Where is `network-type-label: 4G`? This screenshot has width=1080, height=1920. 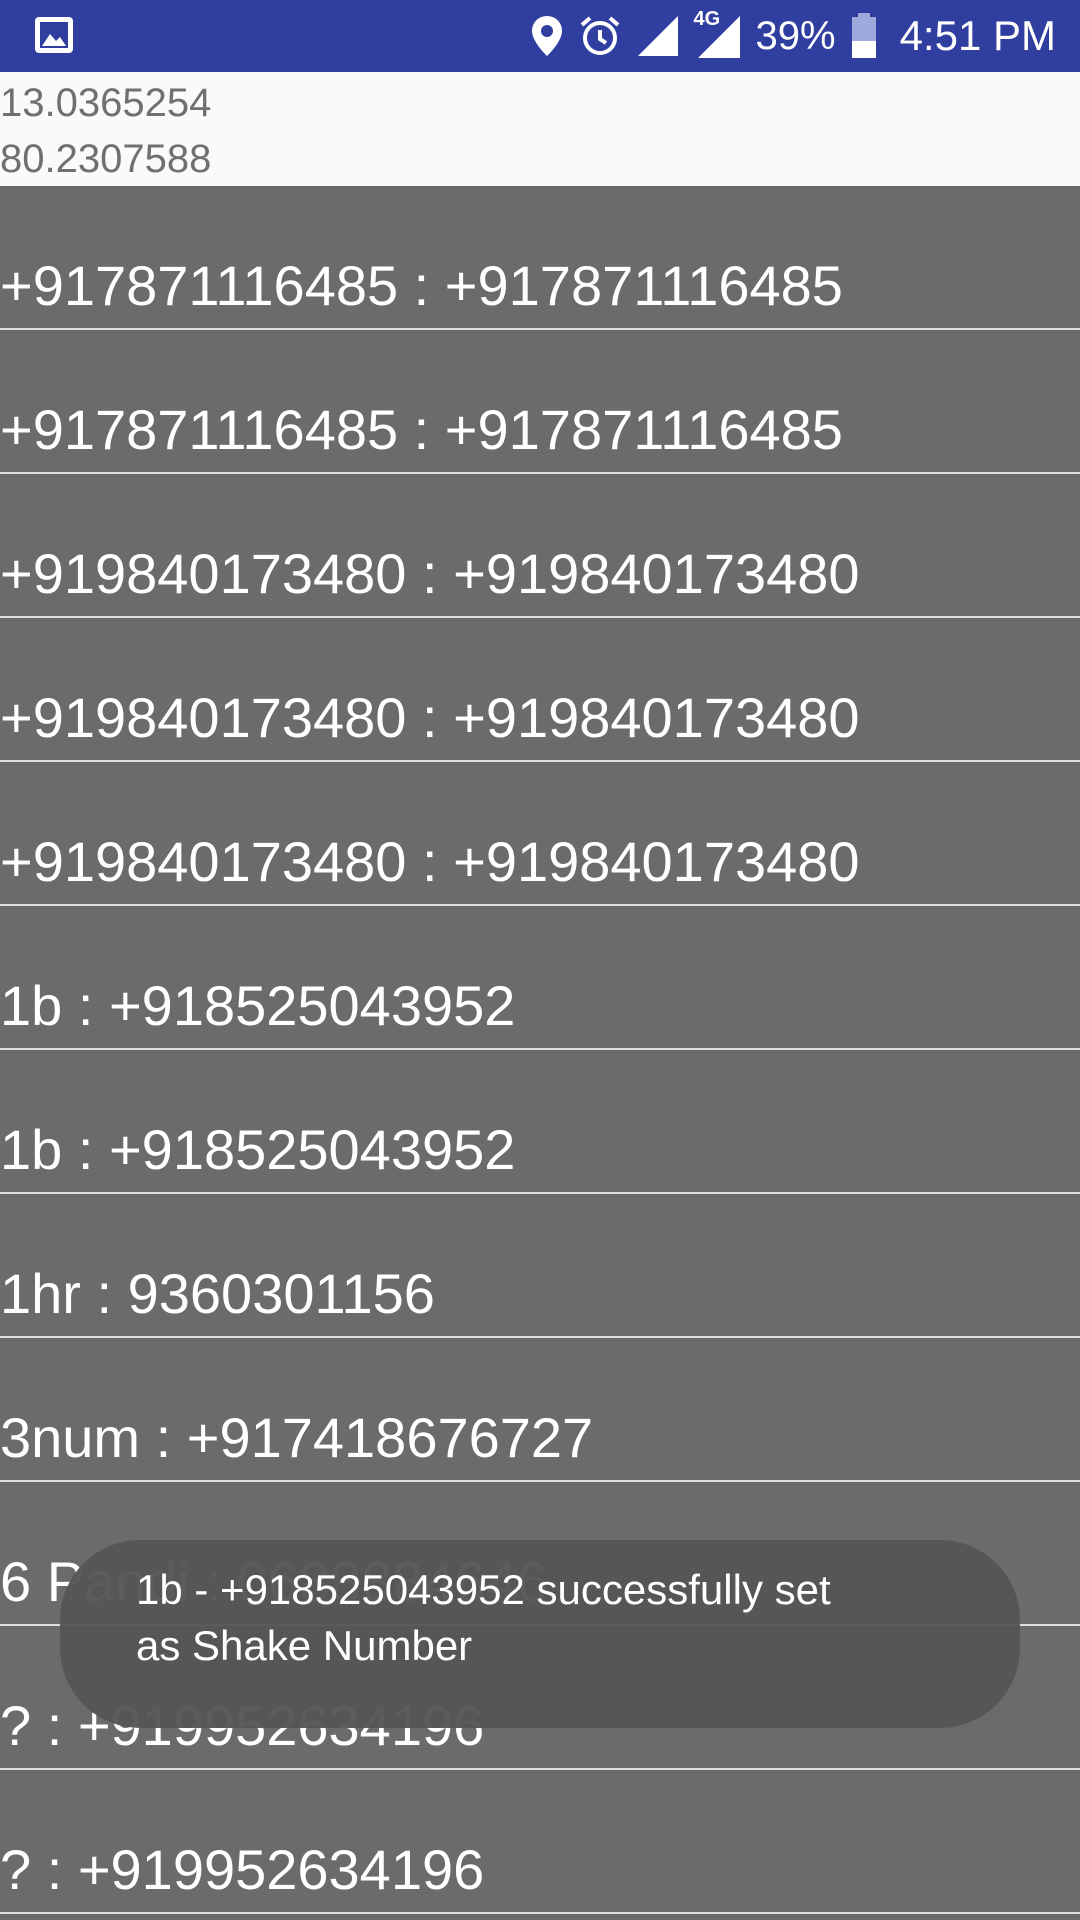
network-type-label: 4G is located at coordinates (707, 19).